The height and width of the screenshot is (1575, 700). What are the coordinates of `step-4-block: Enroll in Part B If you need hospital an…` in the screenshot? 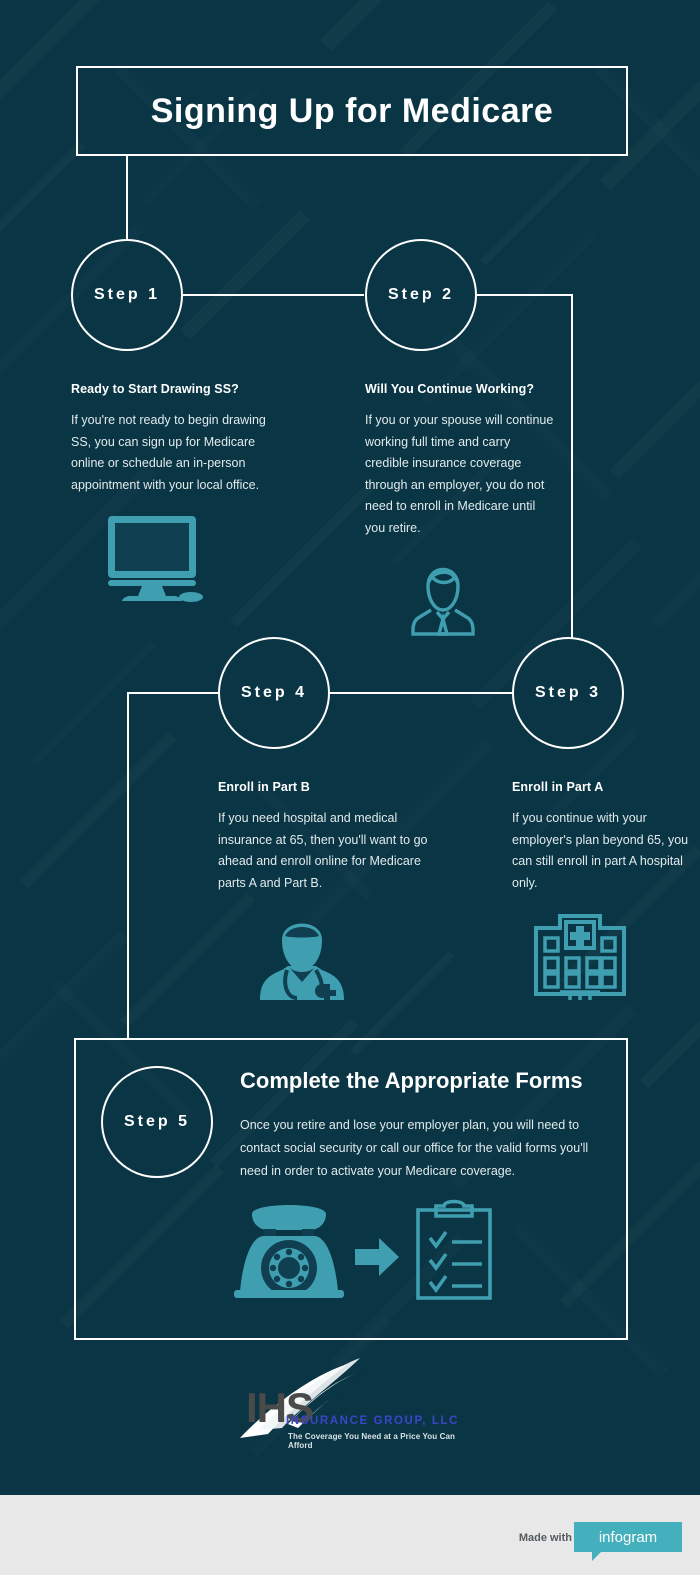 It's located at (323, 837).